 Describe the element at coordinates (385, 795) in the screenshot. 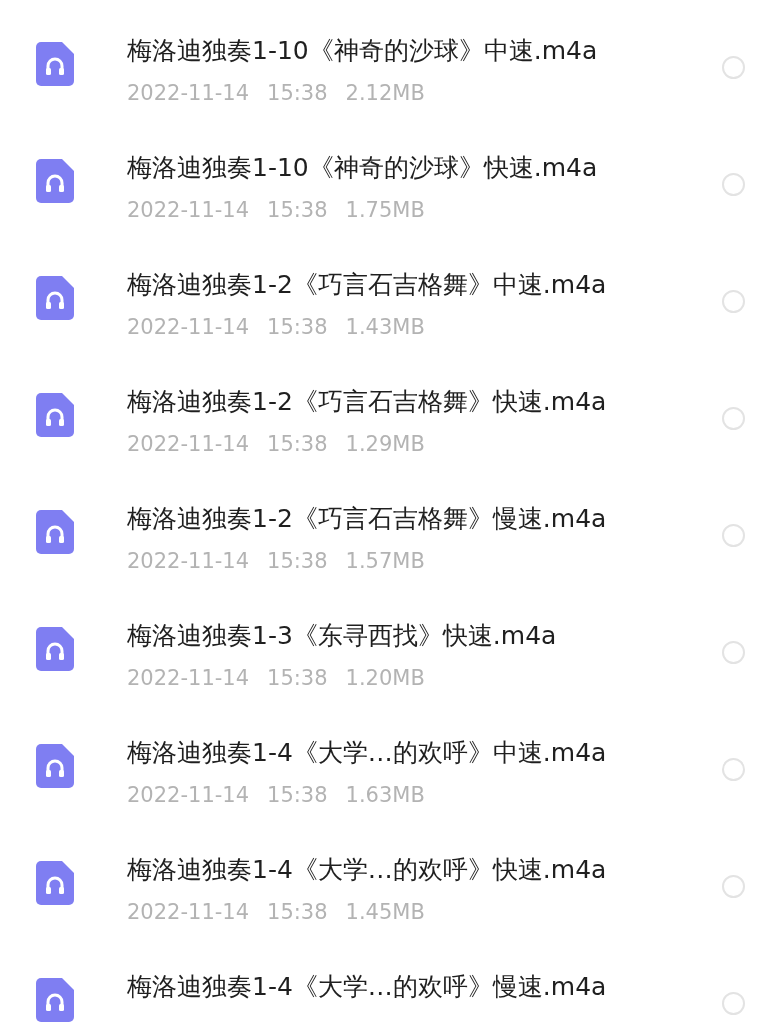

I see `file-size: 1.63MB` at that location.